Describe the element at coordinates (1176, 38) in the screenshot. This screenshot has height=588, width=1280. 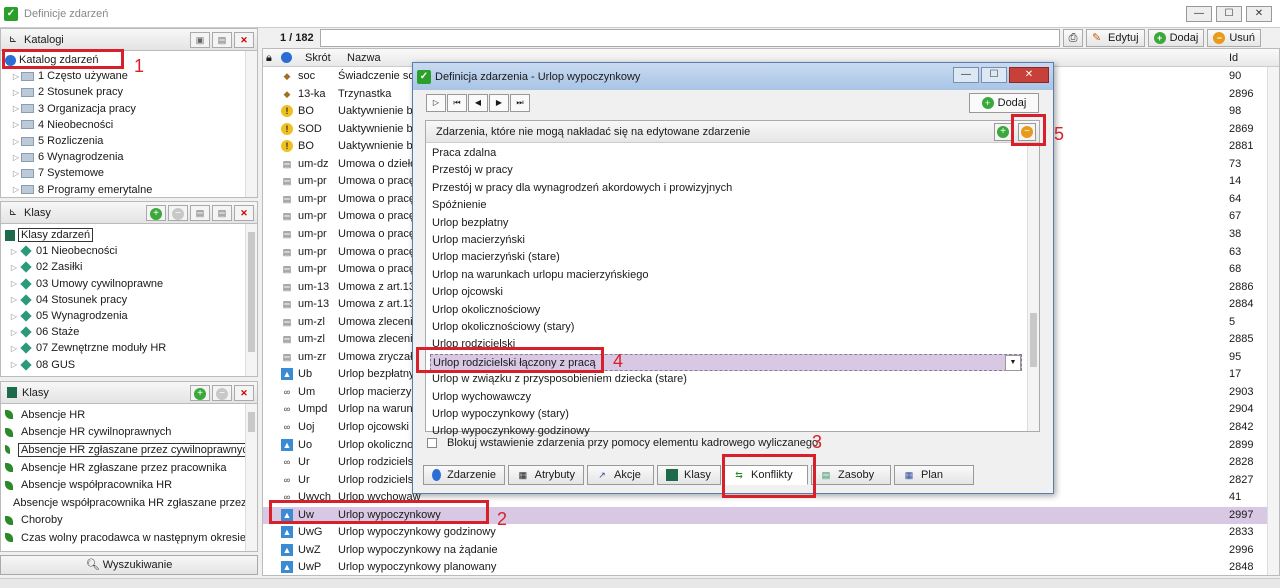
I see `add-button: + Dodaj` at that location.